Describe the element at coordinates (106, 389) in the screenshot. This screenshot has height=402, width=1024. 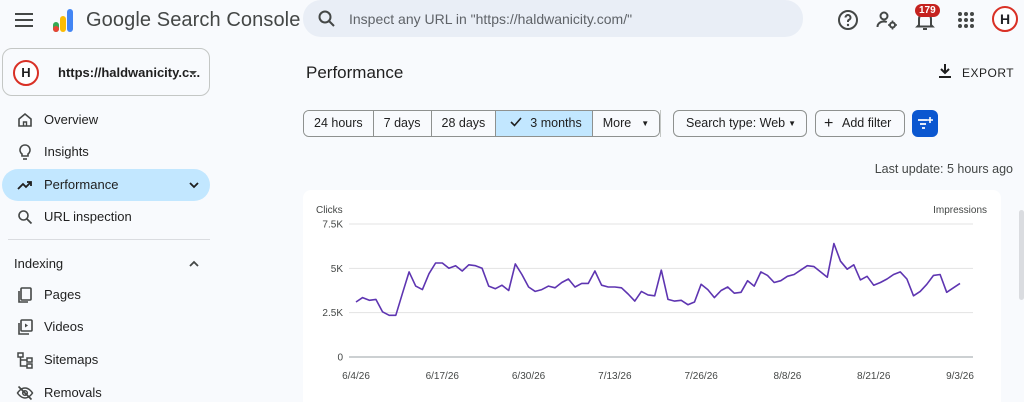
I see `sidebar-item-removals: Removals` at that location.